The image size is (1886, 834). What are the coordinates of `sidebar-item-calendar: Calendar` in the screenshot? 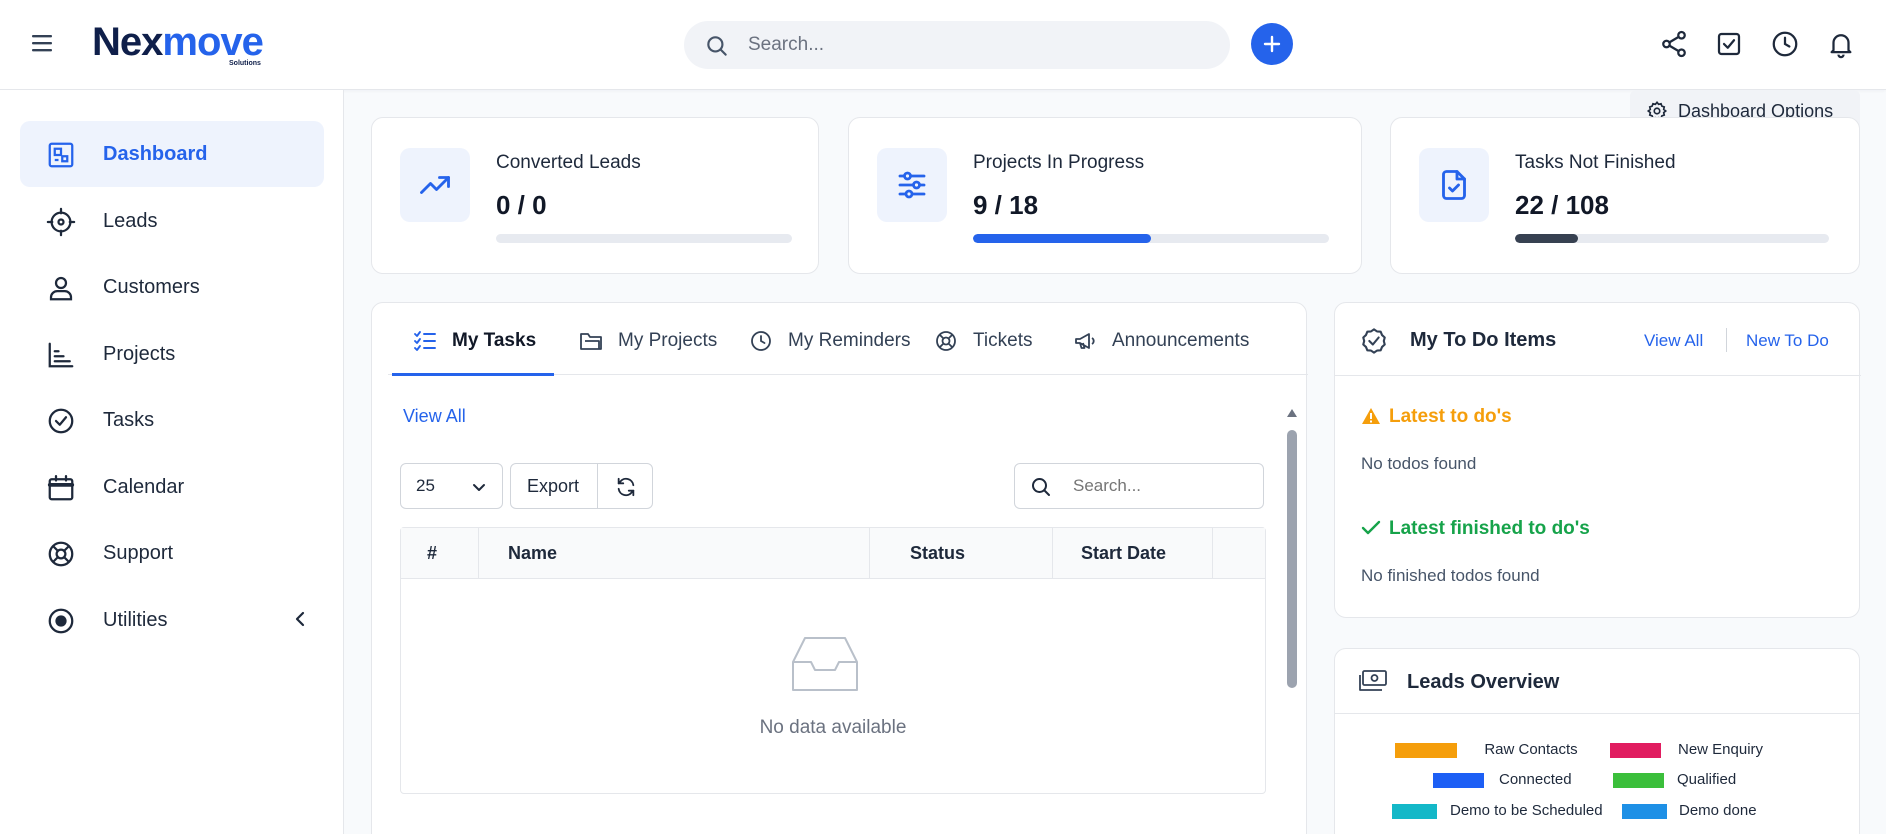 It's located at (172, 487).